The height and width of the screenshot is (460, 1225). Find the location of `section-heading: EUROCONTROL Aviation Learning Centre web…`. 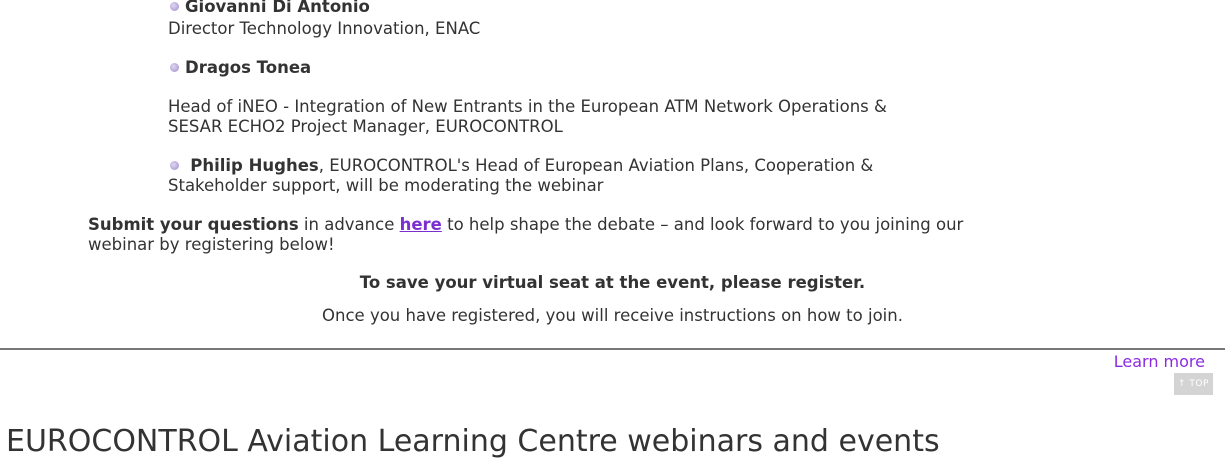

section-heading: EUROCONTROL Aviation Learning Centre web… is located at coordinates (473, 441).